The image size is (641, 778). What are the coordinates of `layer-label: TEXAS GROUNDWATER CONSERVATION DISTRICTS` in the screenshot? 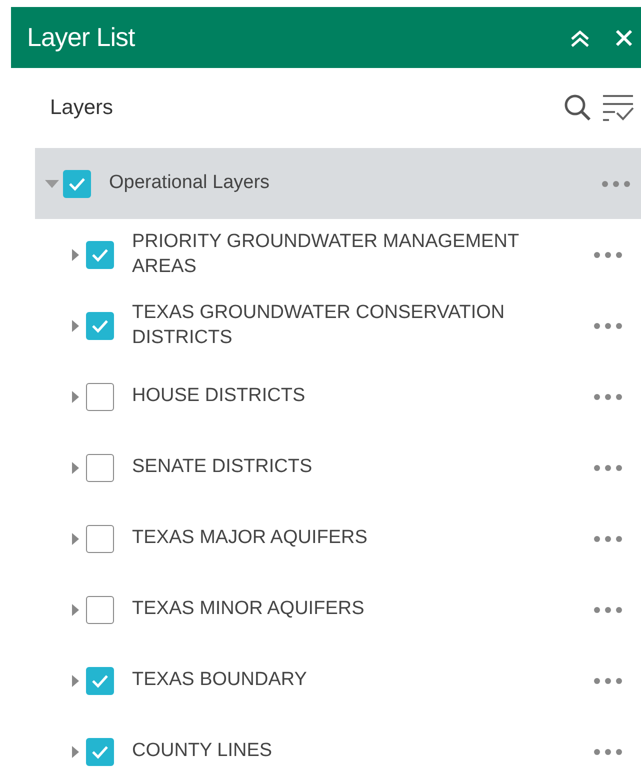 It's located at (319, 325).